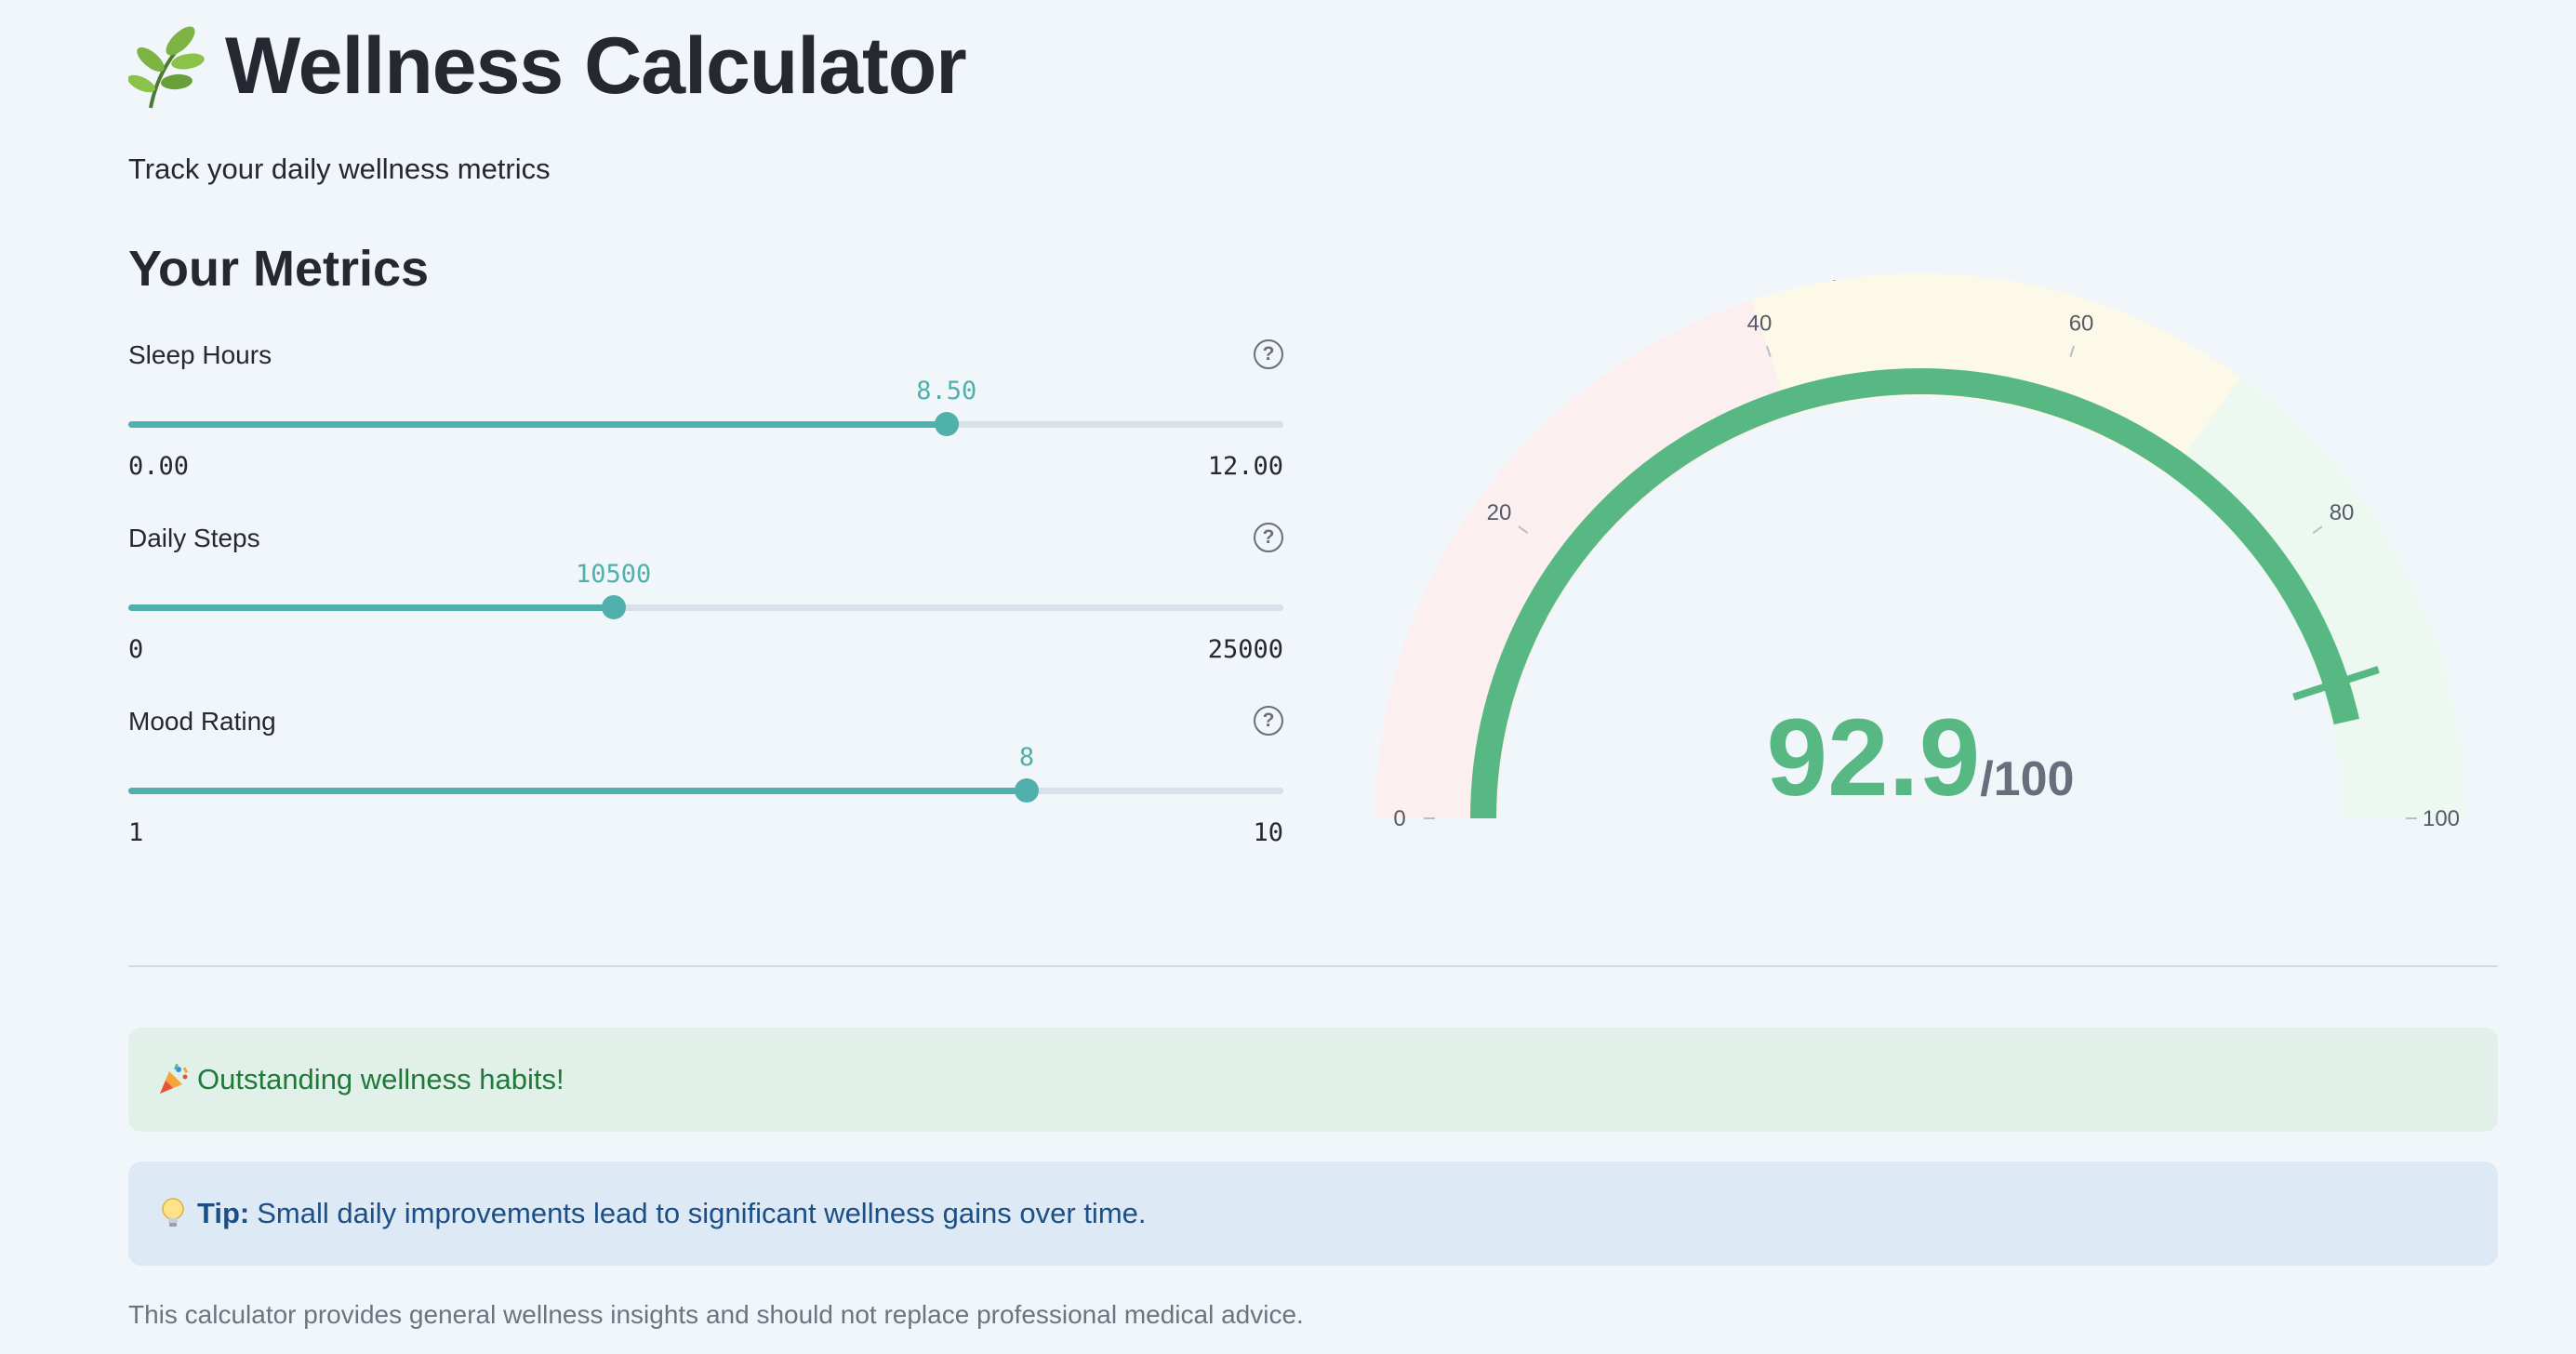 The image size is (2576, 1354). I want to click on gauge-readout: 92.9/100, so click(1921, 758).